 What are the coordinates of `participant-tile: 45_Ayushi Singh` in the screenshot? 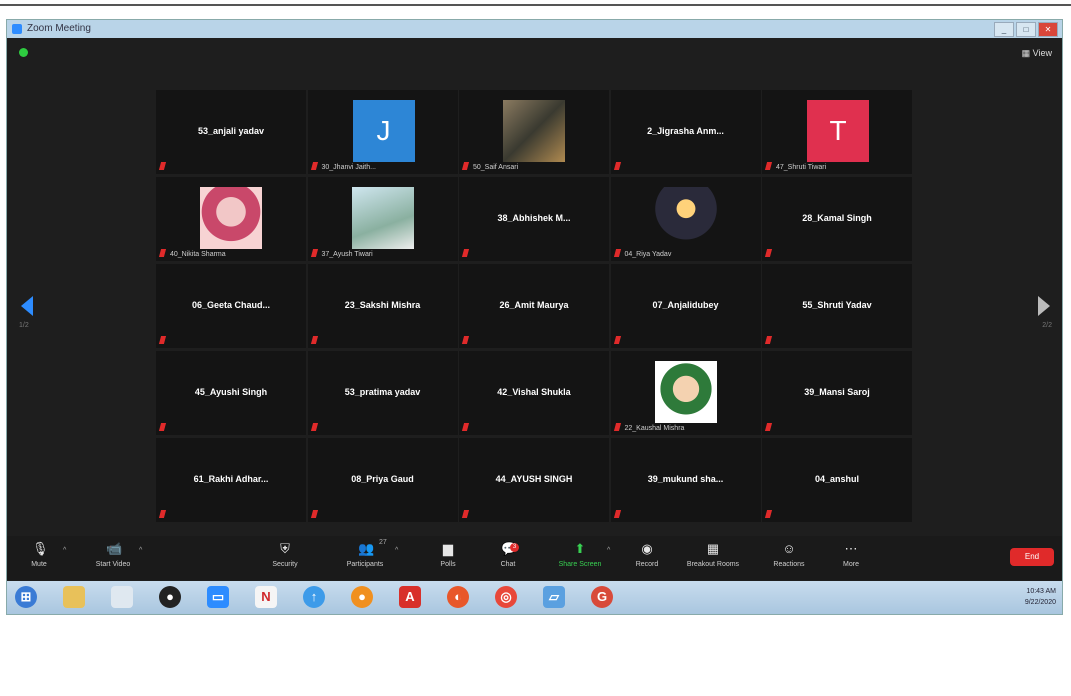 It's located at (231, 393).